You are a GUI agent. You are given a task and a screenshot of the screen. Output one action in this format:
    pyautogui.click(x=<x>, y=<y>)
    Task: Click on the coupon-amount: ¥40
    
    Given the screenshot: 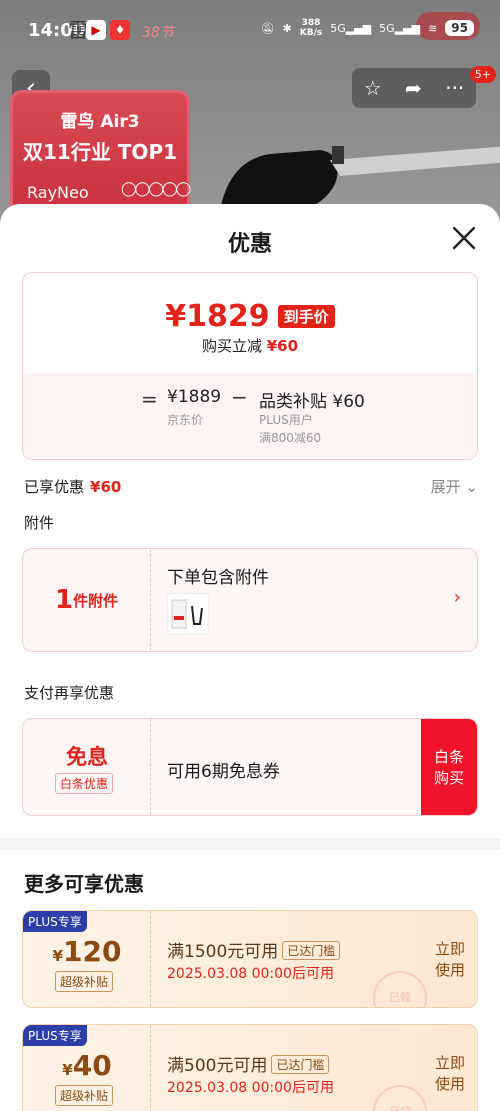 What is the action you would take?
    pyautogui.click(x=87, y=1065)
    